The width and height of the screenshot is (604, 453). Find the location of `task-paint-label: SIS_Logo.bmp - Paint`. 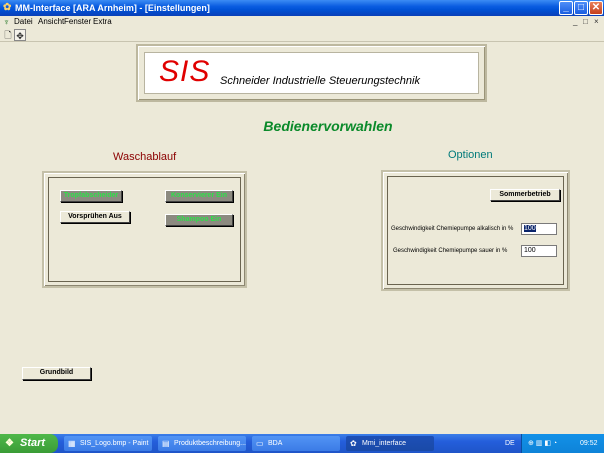

task-paint-label: SIS_Logo.bmp - Paint is located at coordinates (114, 443).